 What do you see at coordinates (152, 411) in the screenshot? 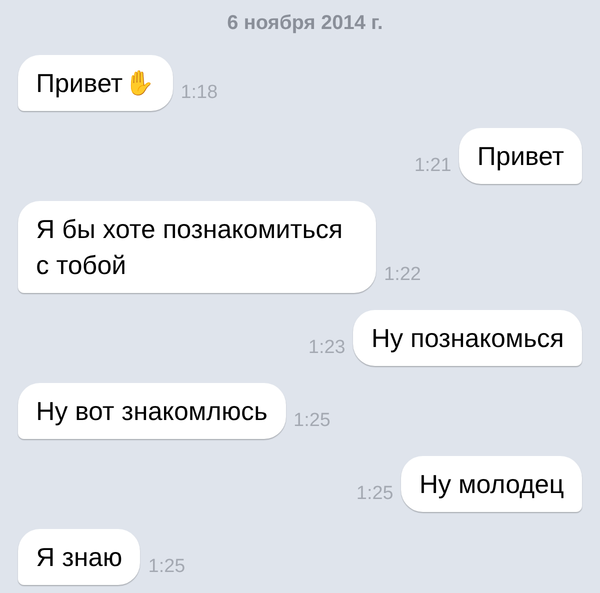
I see `message-bubble: Ну вот знакомлюсь` at bounding box center [152, 411].